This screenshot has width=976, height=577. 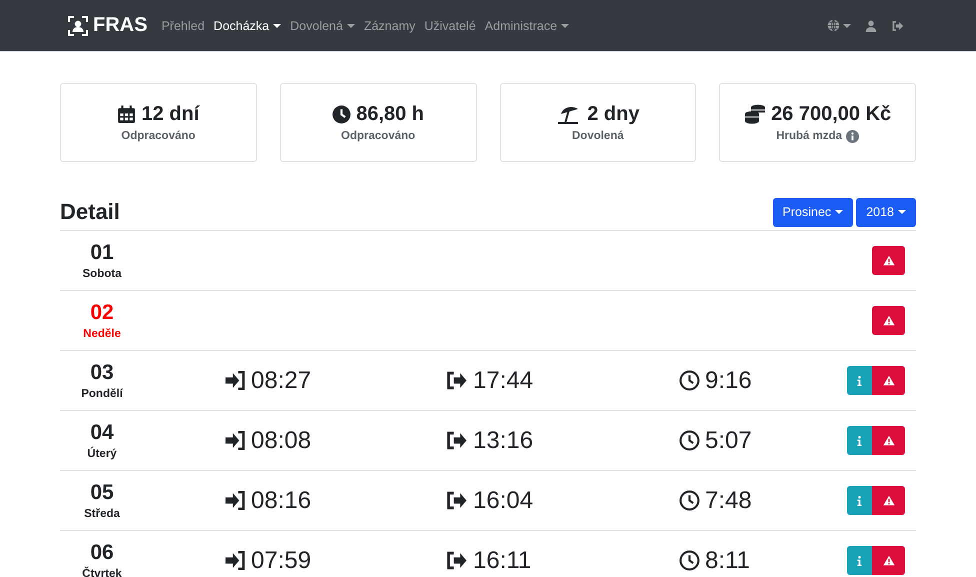 What do you see at coordinates (502, 560) in the screenshot?
I see `departure-time: 16:11` at bounding box center [502, 560].